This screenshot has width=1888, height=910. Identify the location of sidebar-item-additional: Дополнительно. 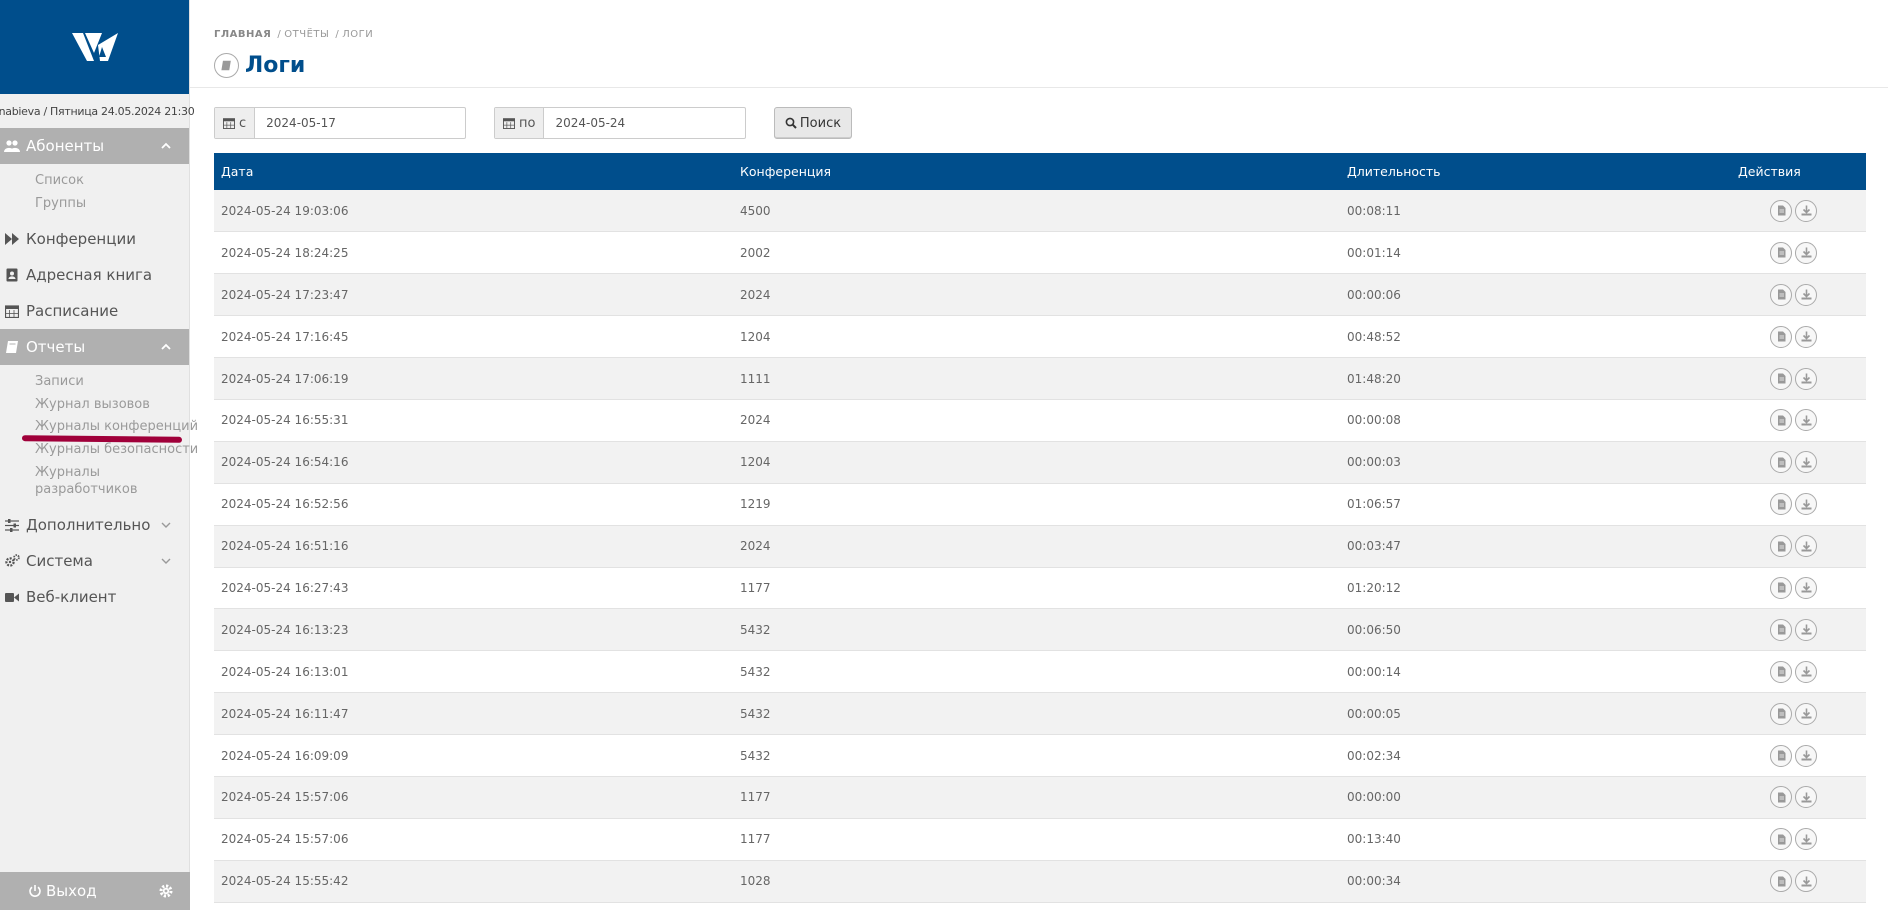
(94, 525).